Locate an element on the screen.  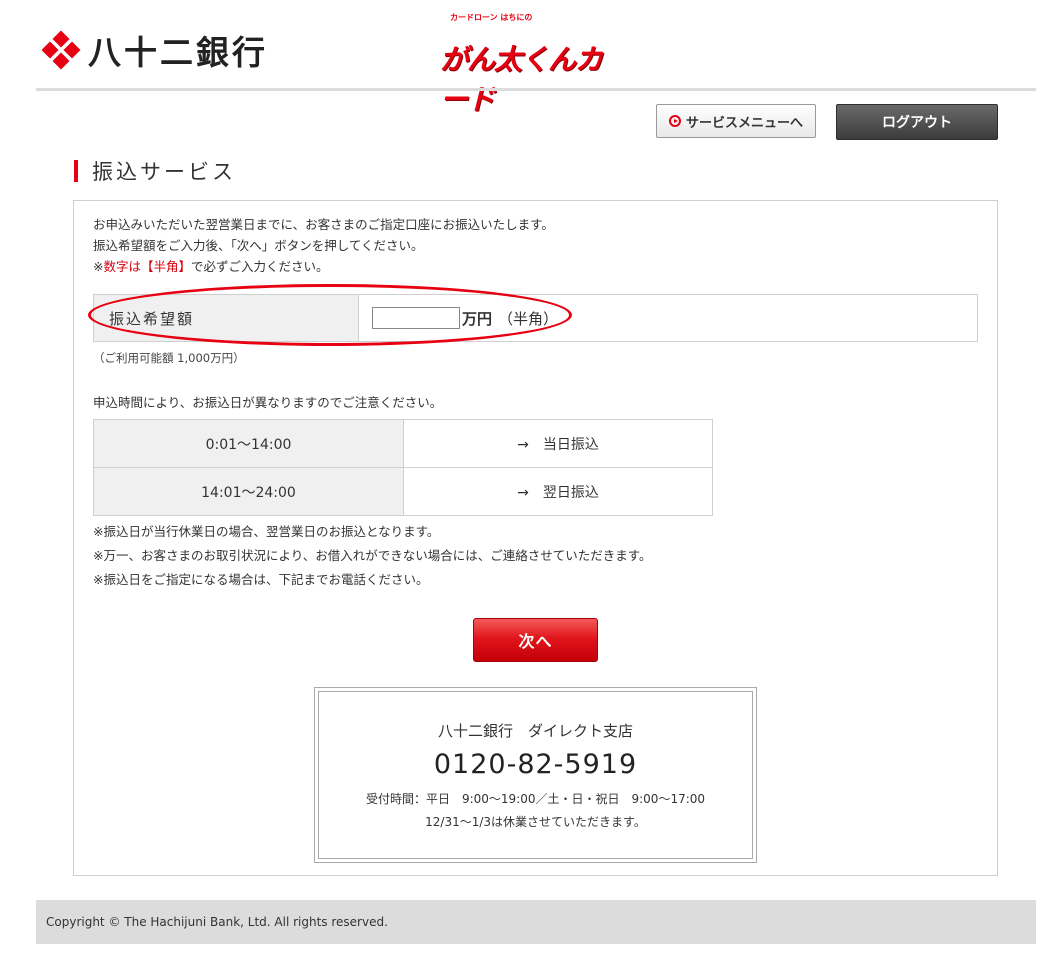
next-button-label: 次へ is located at coordinates (535, 641).